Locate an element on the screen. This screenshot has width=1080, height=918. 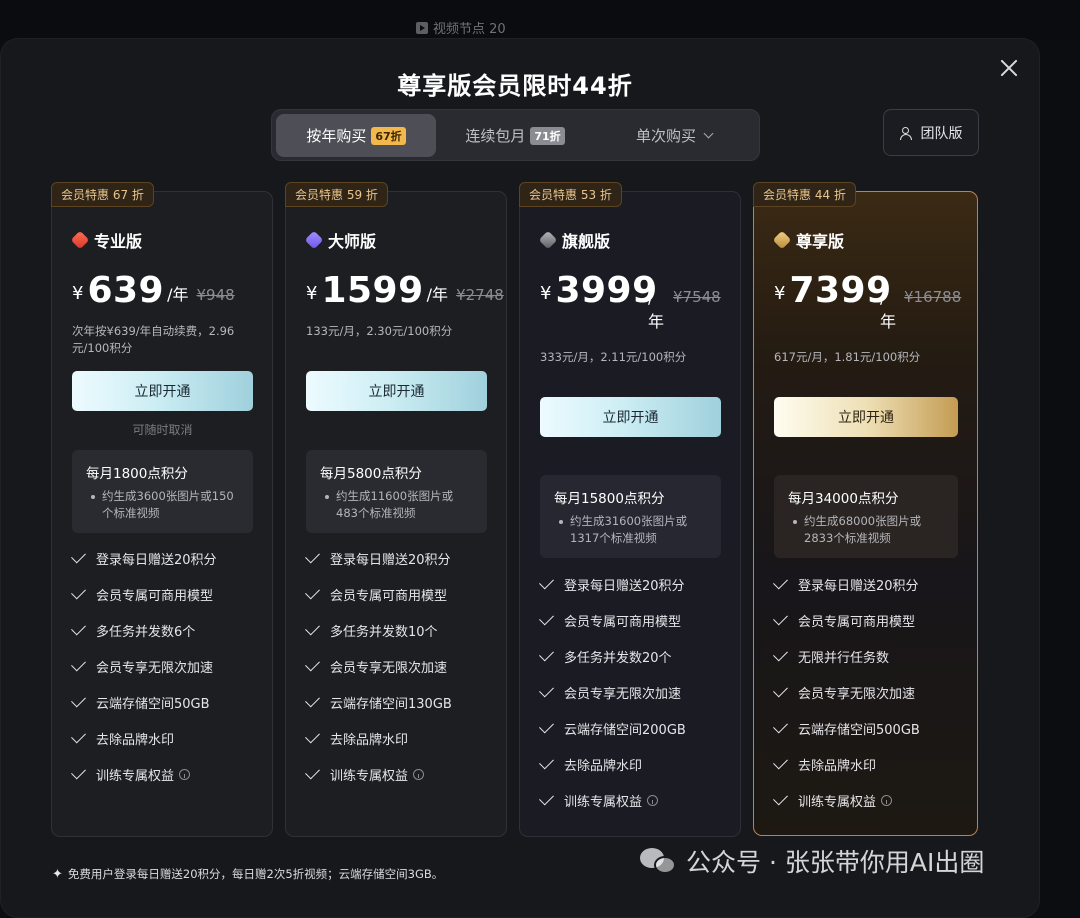
feature-item: 云端存储空间200GB is located at coordinates (634, 728).